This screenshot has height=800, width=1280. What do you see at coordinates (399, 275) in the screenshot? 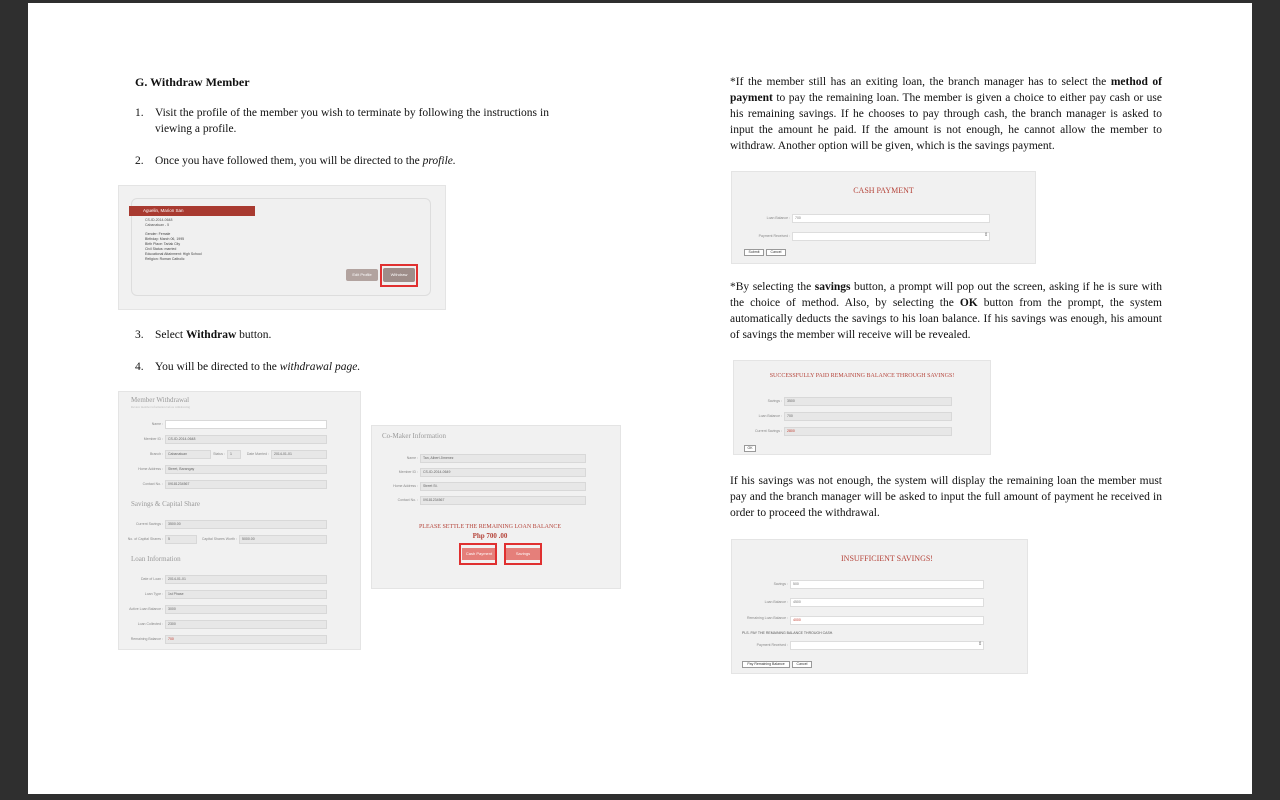
I see `withdraw-highlight` at bounding box center [399, 275].